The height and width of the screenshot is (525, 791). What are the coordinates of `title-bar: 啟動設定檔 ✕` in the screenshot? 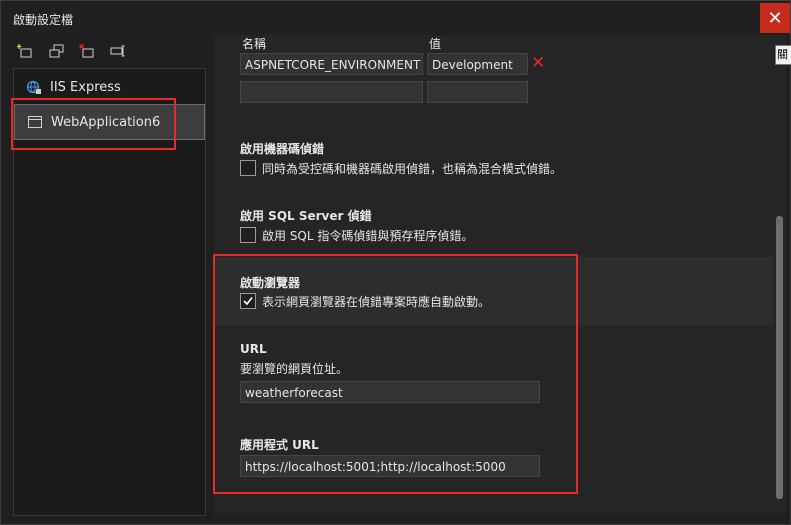 It's located at (395, 18).